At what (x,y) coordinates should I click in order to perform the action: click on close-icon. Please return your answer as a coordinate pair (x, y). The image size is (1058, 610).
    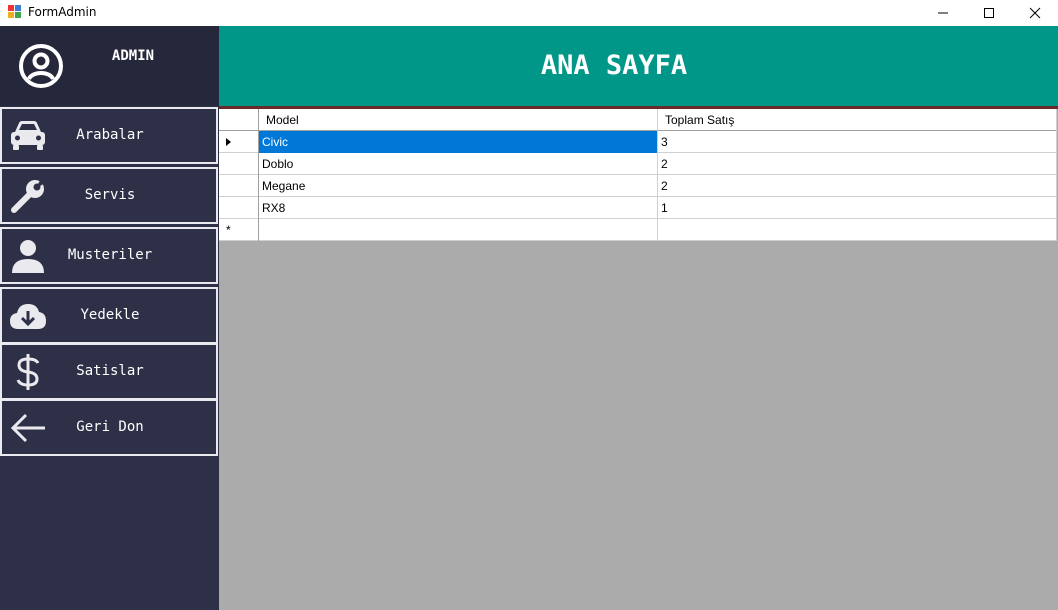
    Looking at the image, I should click on (1035, 13).